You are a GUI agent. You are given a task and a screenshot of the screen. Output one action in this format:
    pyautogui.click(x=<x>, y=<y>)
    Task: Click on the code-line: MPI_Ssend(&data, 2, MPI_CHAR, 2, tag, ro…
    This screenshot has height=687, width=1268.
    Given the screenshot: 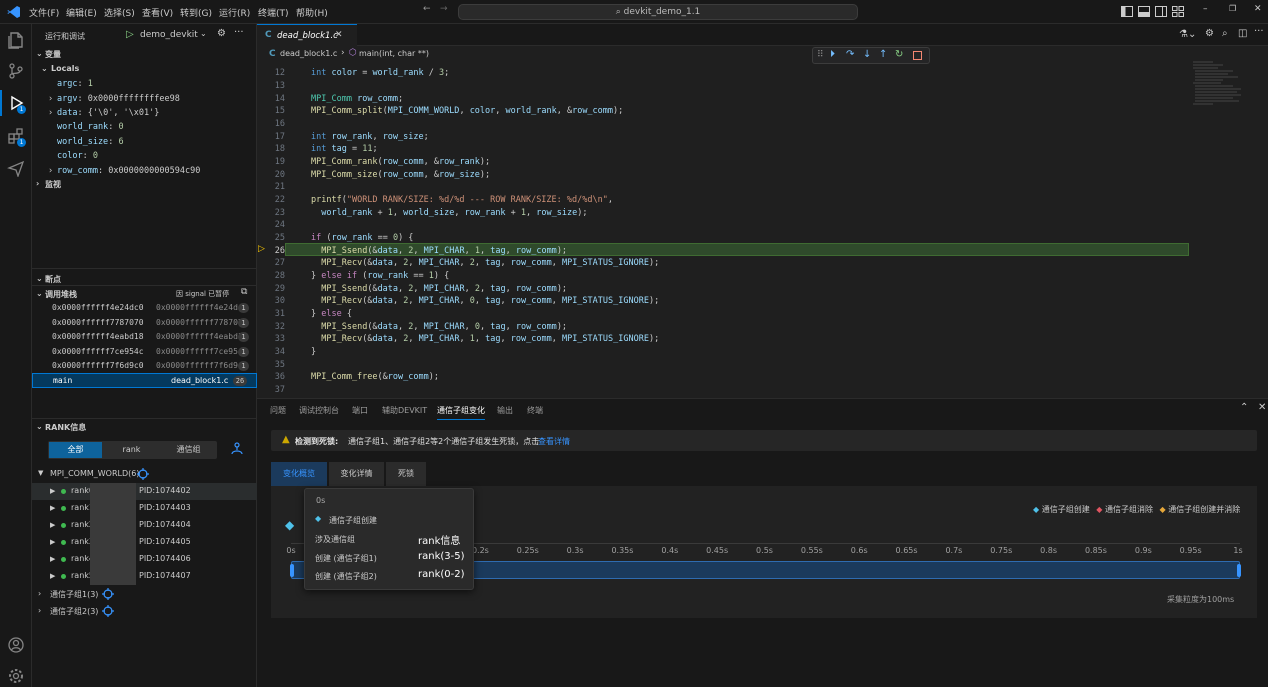 What is the action you would take?
    pyautogui.click(x=439, y=289)
    